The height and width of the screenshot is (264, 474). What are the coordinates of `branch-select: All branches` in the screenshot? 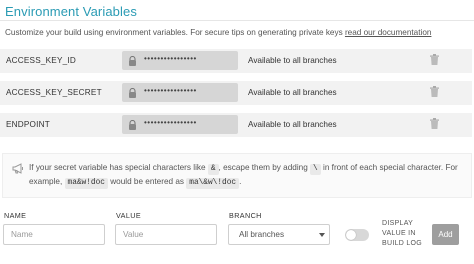 It's located at (279, 234).